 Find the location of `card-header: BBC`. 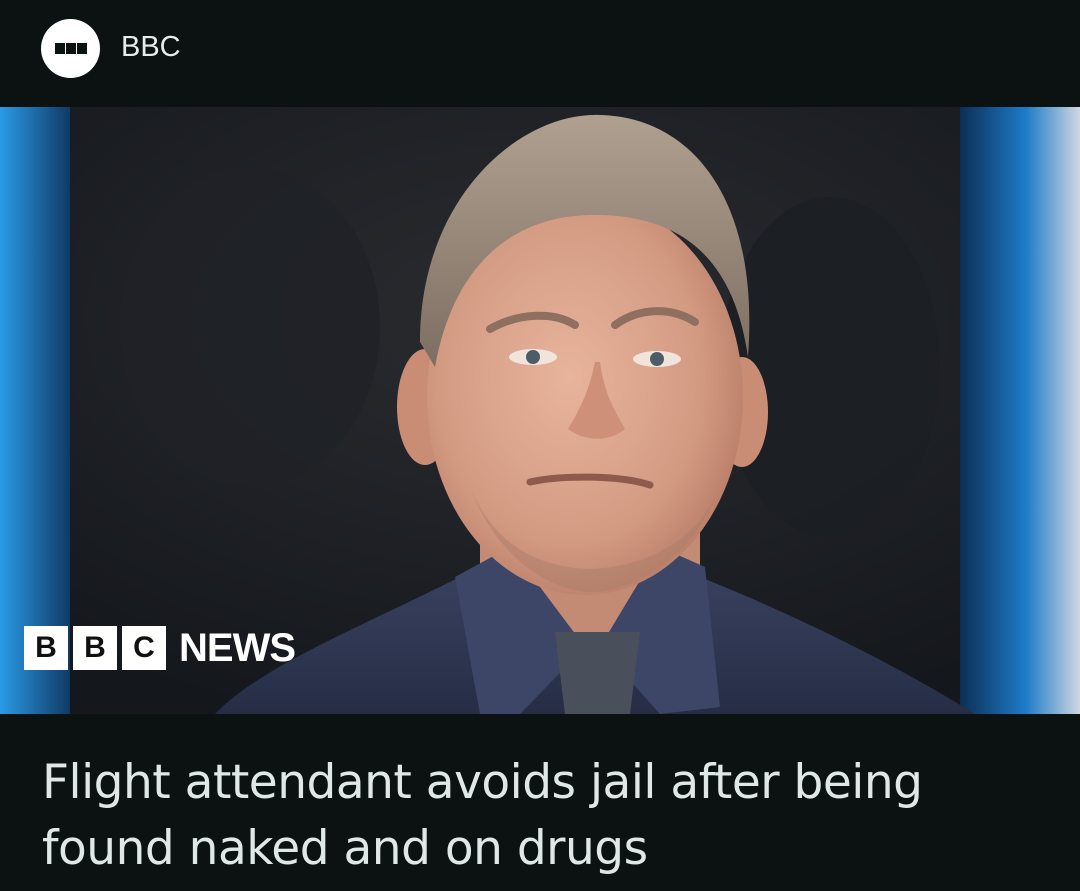

card-header: BBC is located at coordinates (540, 53).